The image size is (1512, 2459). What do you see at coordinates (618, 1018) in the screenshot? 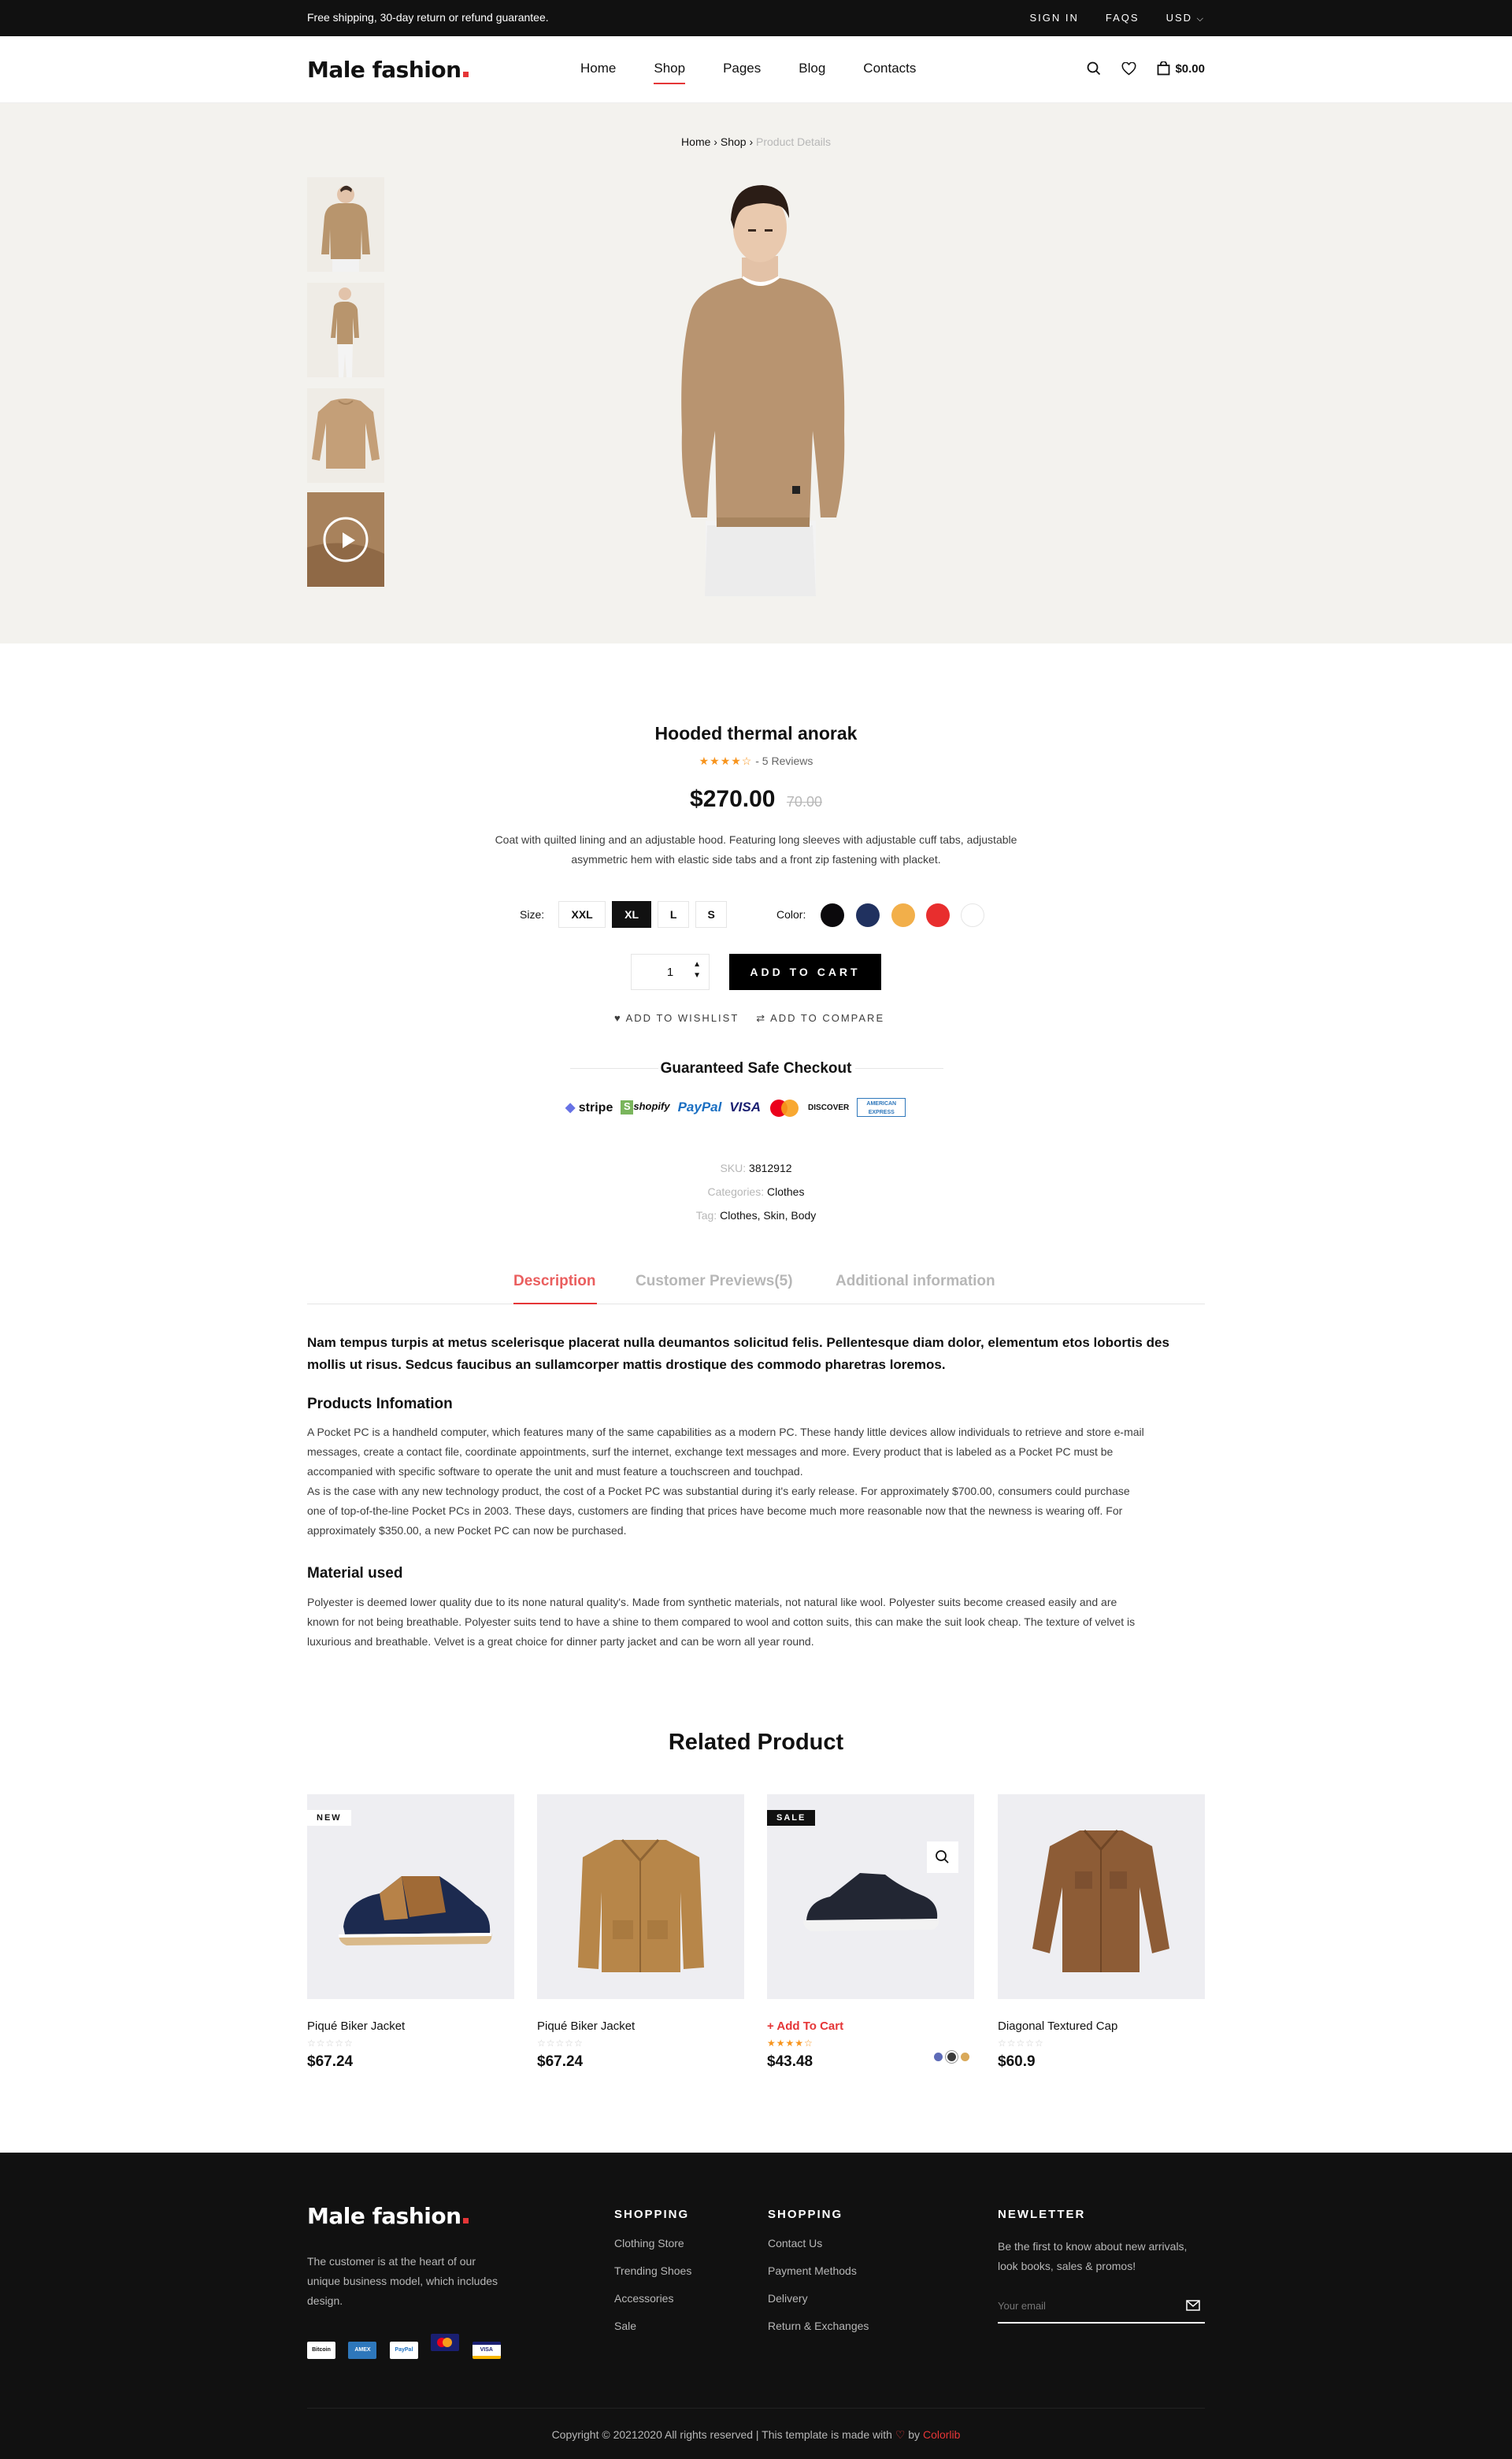
I see `heart-icon: ♥` at bounding box center [618, 1018].